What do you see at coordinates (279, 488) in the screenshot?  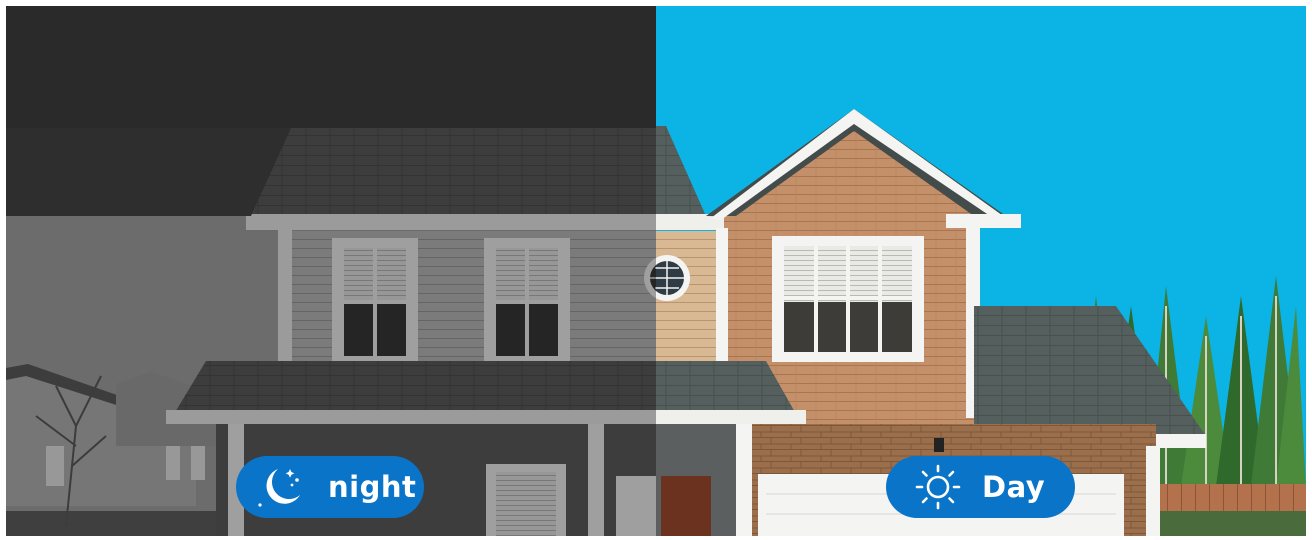 I see `moon-stars-icon` at bounding box center [279, 488].